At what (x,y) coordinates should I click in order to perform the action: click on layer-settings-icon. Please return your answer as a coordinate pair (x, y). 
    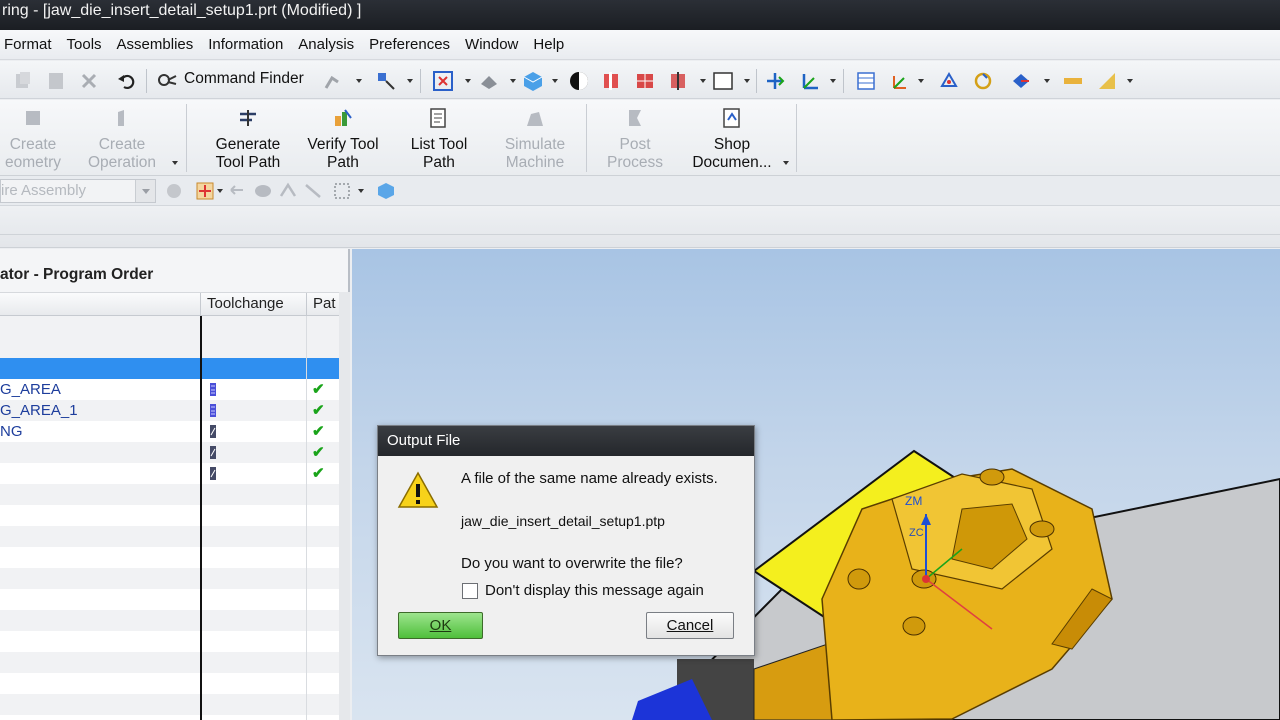
    Looking at the image, I should click on (866, 81).